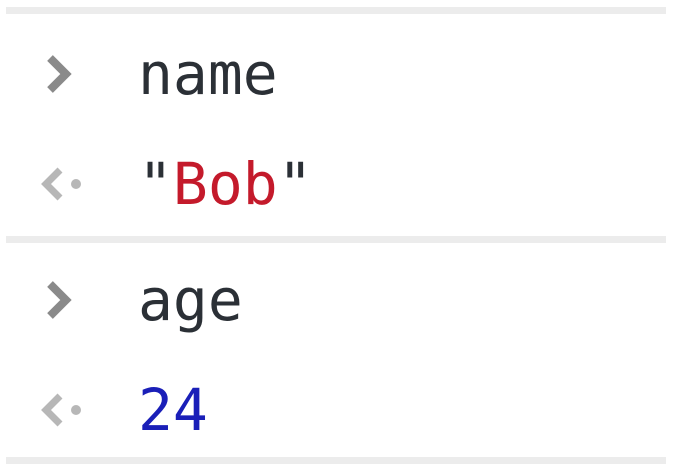 Image resolution: width=676 pixels, height=469 pixels. What do you see at coordinates (190, 300) in the screenshot?
I see `console-input-text: age` at bounding box center [190, 300].